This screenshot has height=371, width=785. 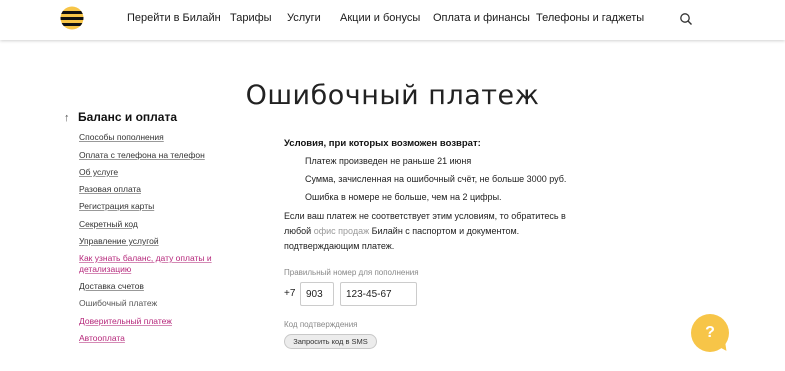 What do you see at coordinates (380, 18) in the screenshot?
I see `nav-item-promotions: Акции и бонусы` at bounding box center [380, 18].